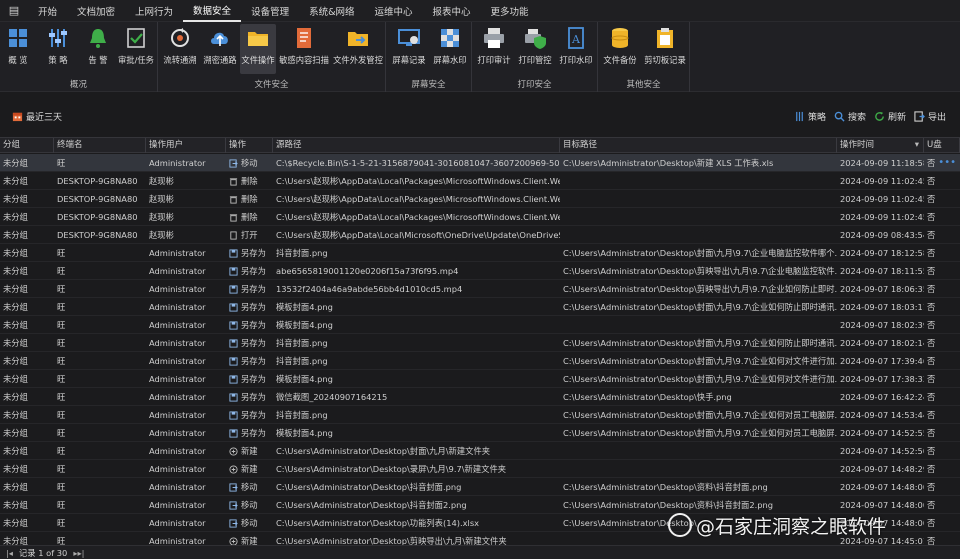  I want to click on print-watermark-button: A 打印水印, so click(576, 49).